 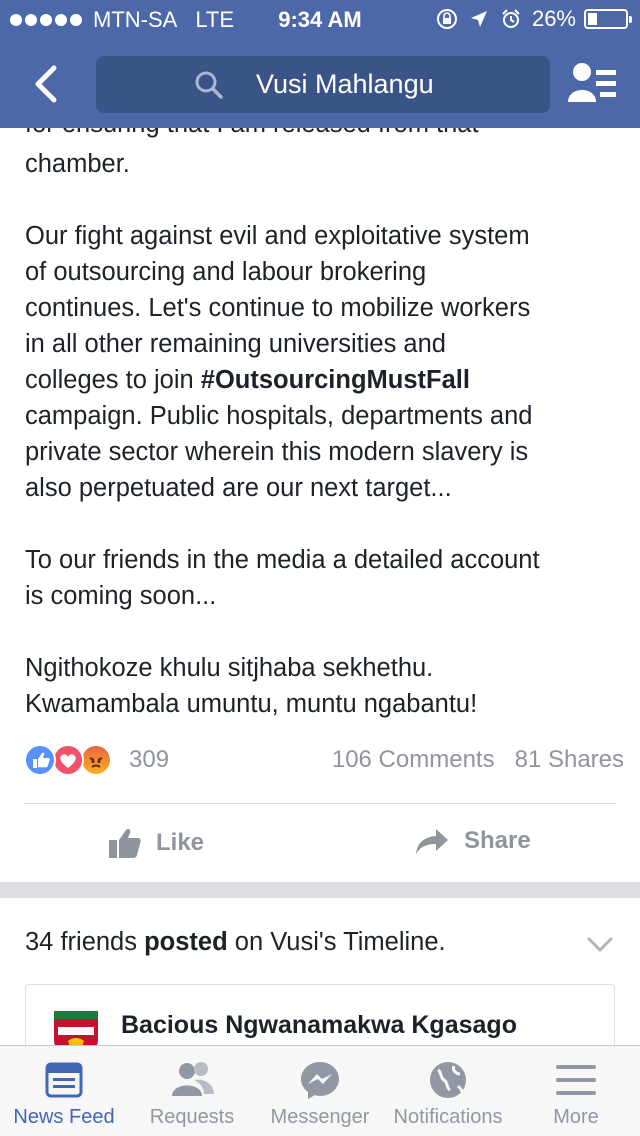 What do you see at coordinates (478, 19) in the screenshot?
I see `location-icon` at bounding box center [478, 19].